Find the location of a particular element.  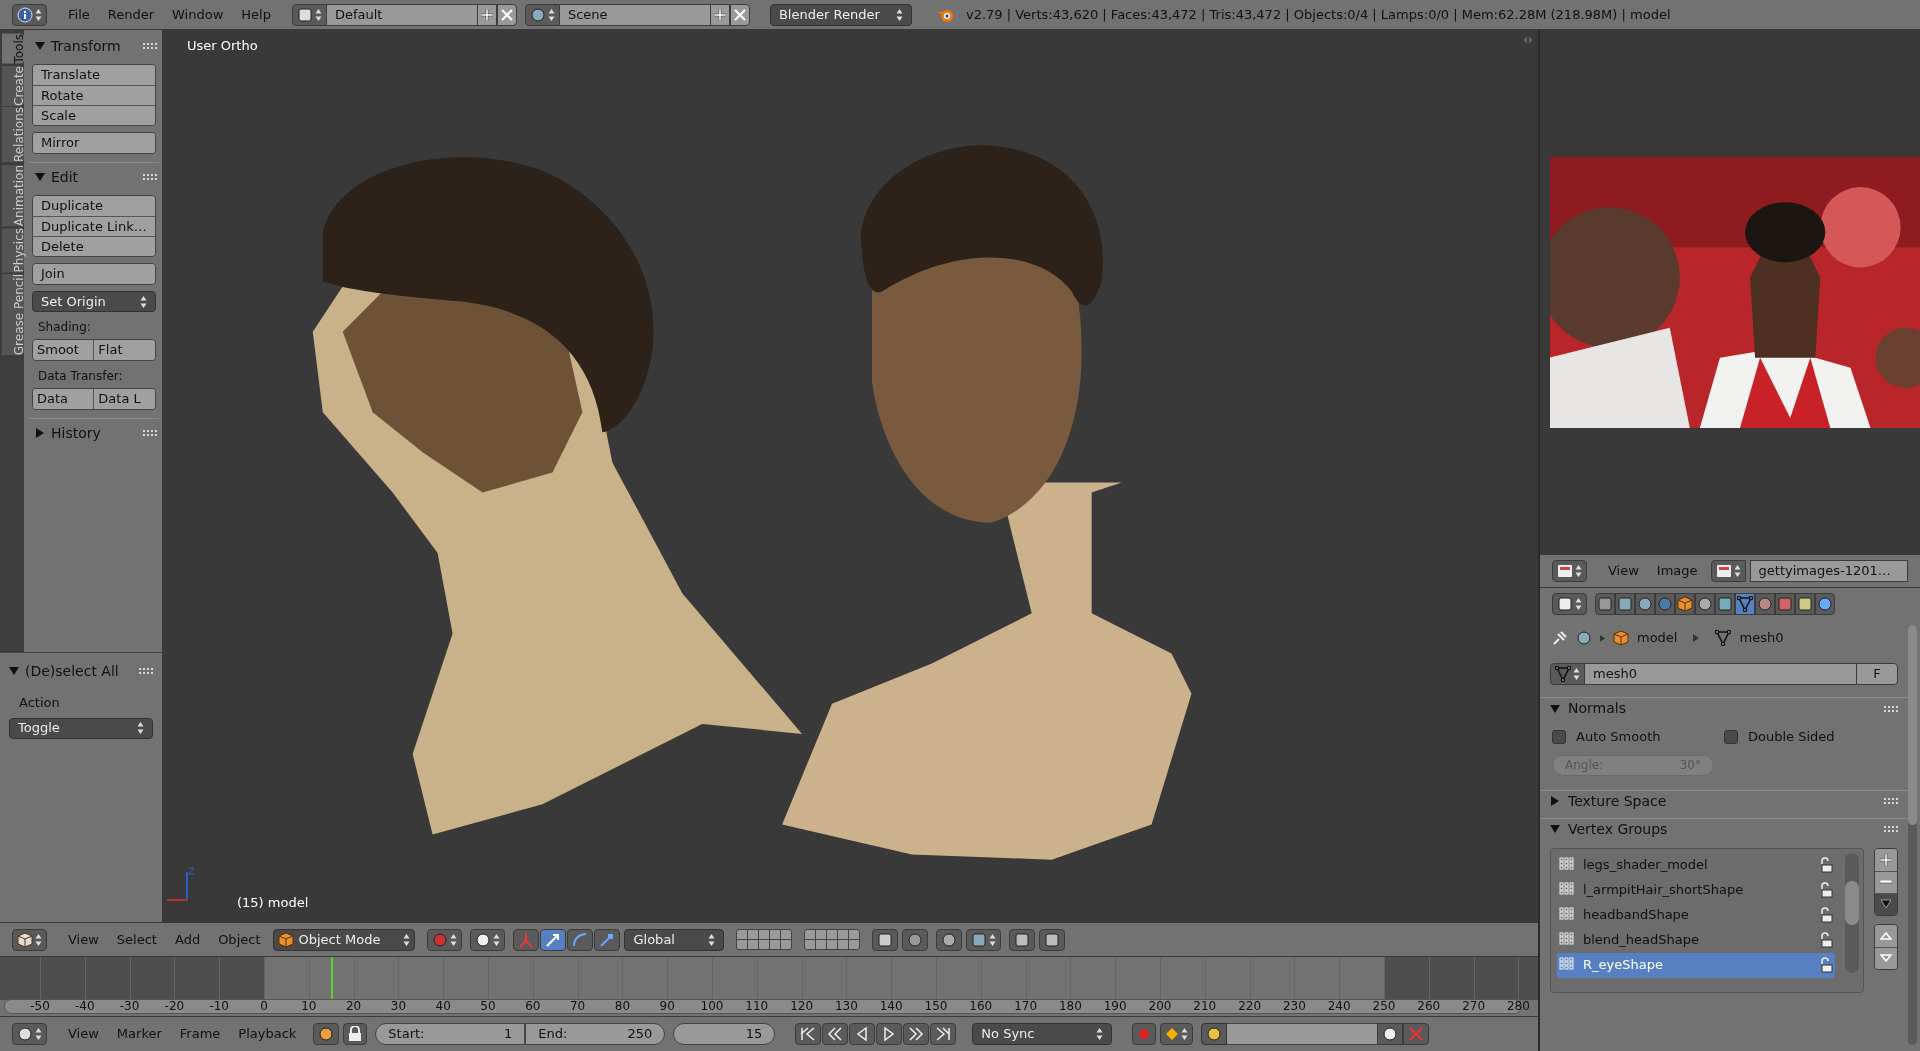

end-frame-field: End: 250 is located at coordinates (595, 1034).